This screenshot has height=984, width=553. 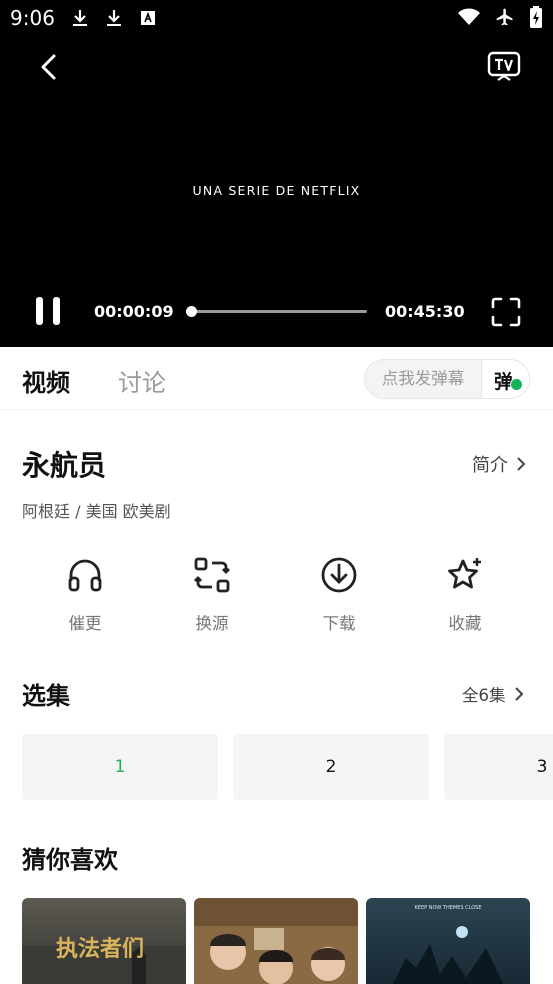 I want to click on content-tabs: 视频 讨论 点我发弹幕 弹, so click(x=276, y=378).